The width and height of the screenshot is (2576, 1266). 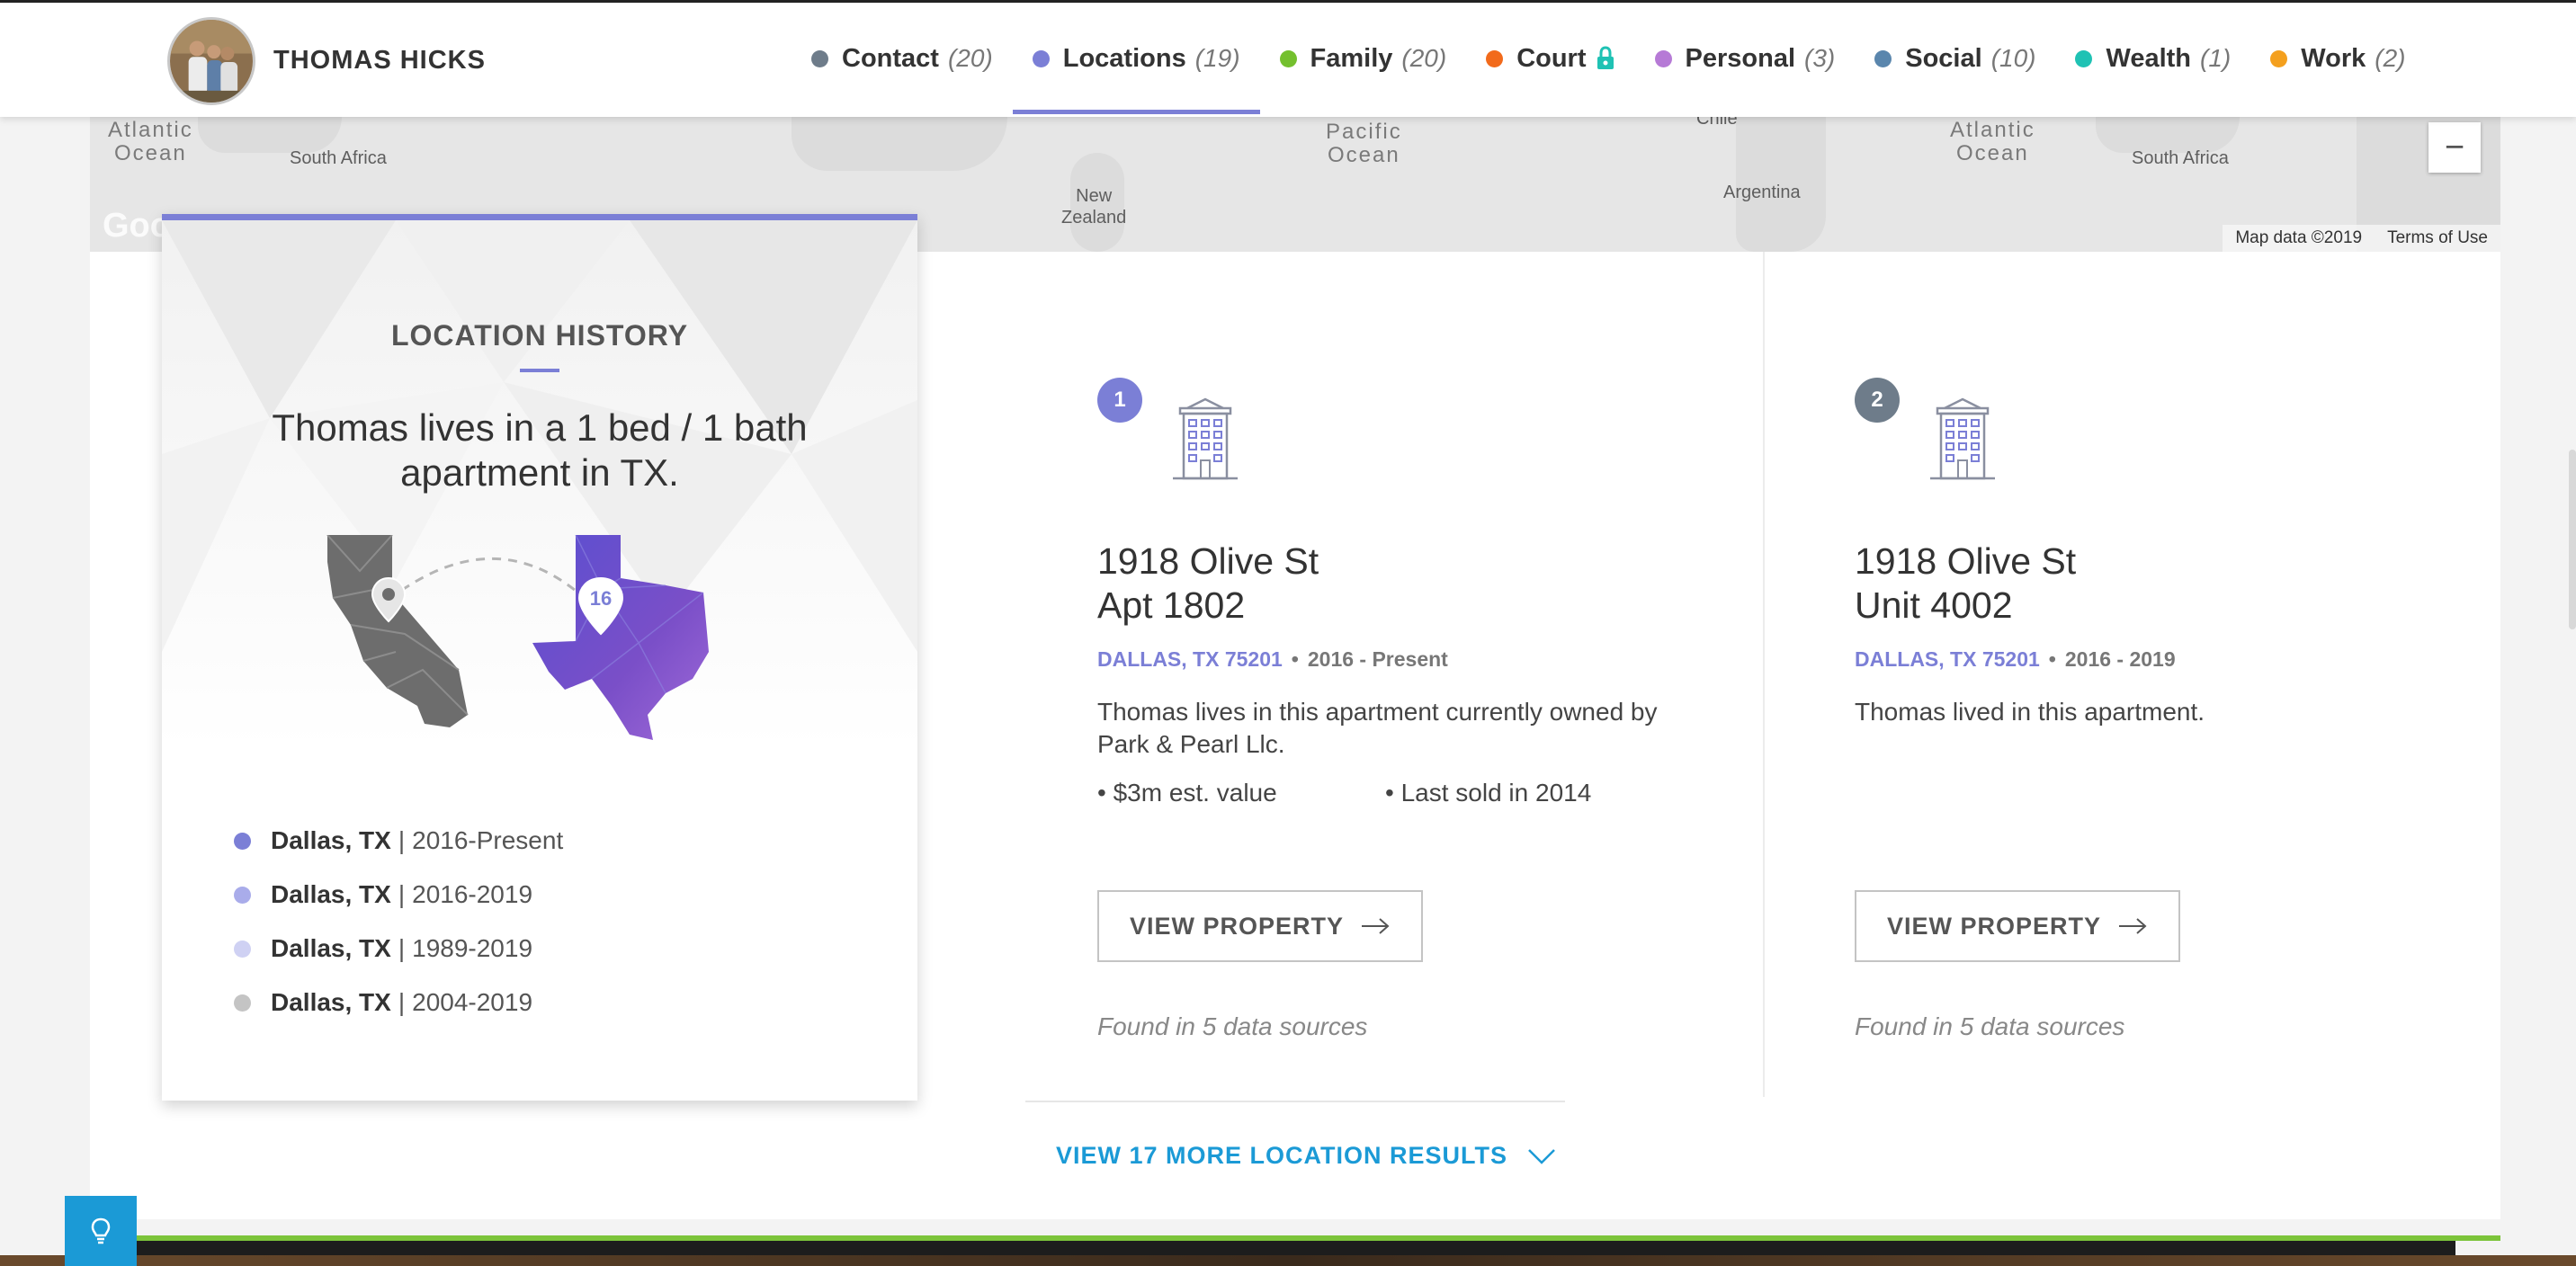 What do you see at coordinates (1376, 926) in the screenshot?
I see `arrow-right-icon` at bounding box center [1376, 926].